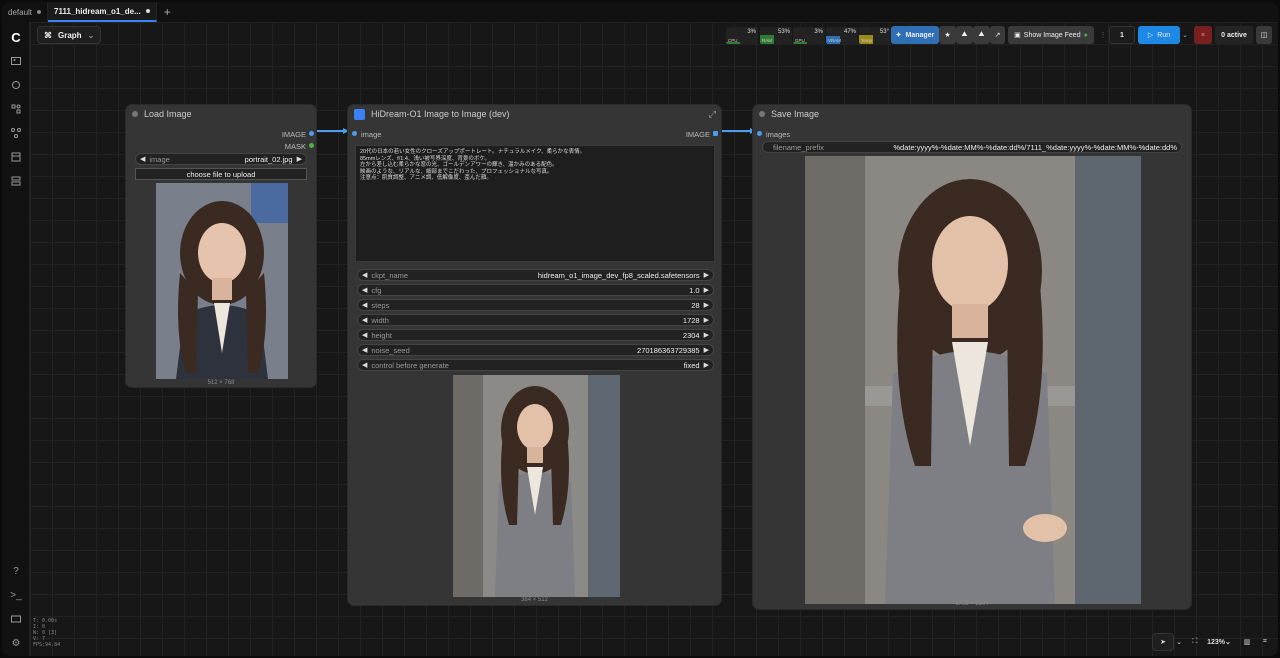 This screenshot has width=1280, height=658. Describe the element at coordinates (668, 350) in the screenshot. I see `widget-value: 270186363729385` at that location.